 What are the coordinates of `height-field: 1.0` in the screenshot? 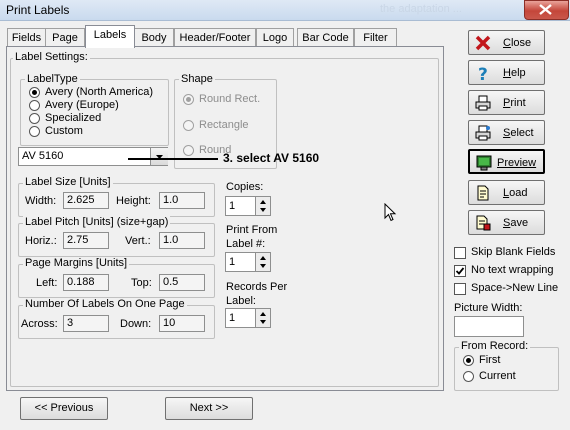 It's located at (182, 200).